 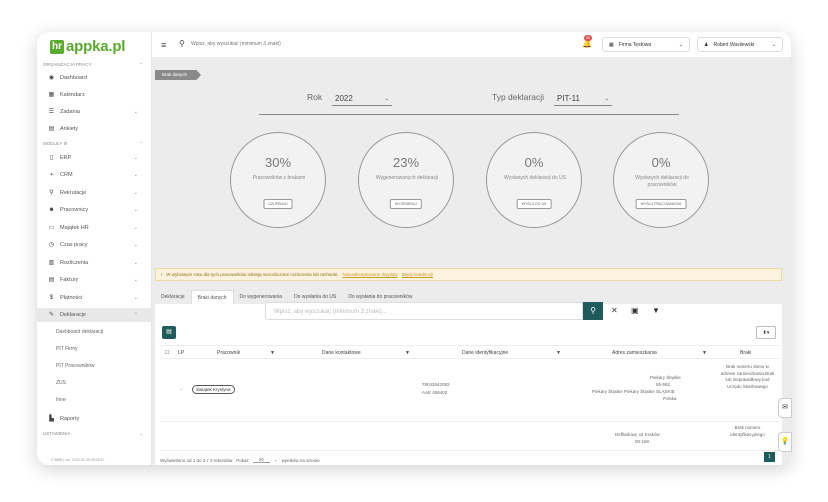 What do you see at coordinates (94, 210) in the screenshot?
I see `sidebar-item-employees: ☻ Pracownicy ⌄` at bounding box center [94, 210].